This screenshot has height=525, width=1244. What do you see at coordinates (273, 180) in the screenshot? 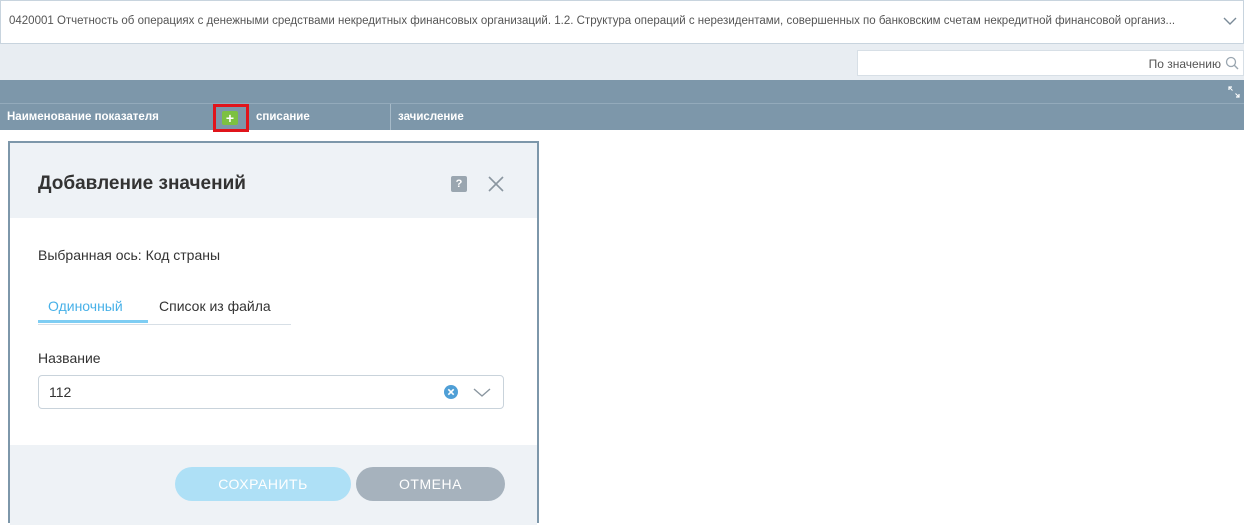
I see `dialog-header: Добавление значений ?` at bounding box center [273, 180].